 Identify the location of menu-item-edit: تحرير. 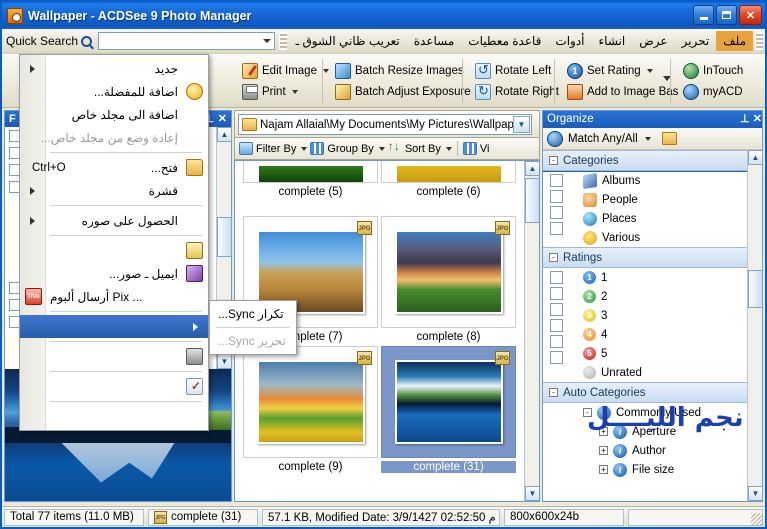
(696, 41).